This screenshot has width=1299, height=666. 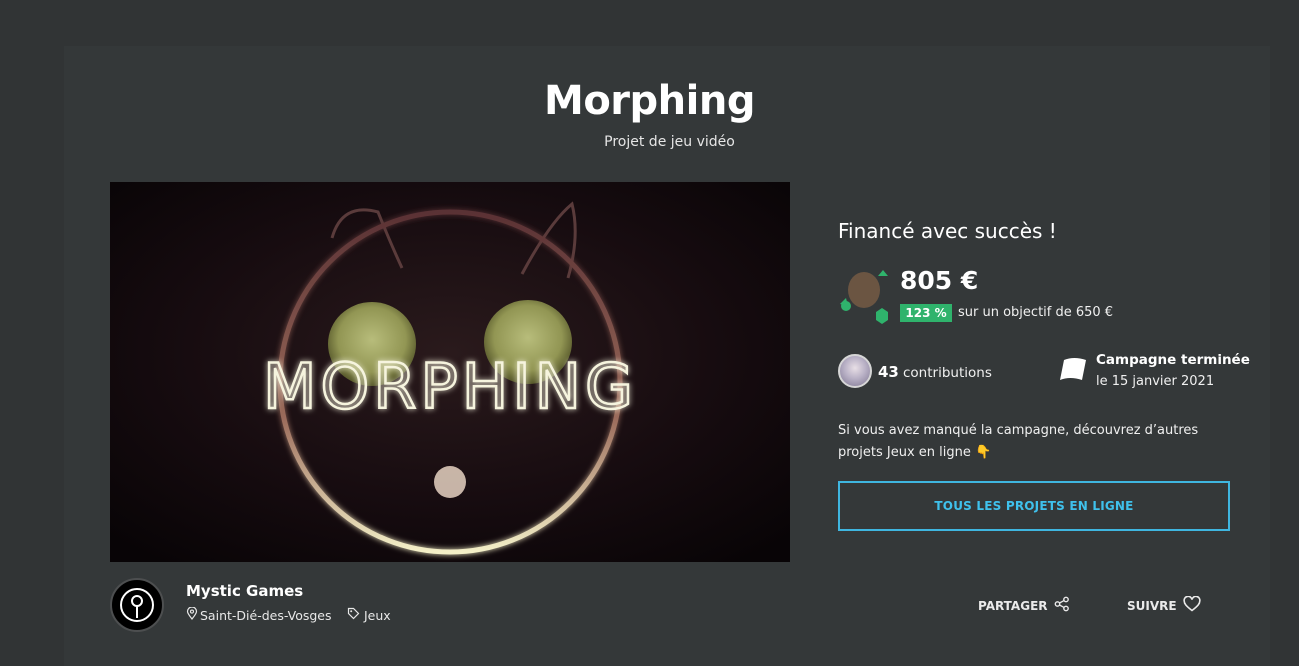 I want to click on page-subtitle: Projet de jeu vidéo, so click(x=669, y=142).